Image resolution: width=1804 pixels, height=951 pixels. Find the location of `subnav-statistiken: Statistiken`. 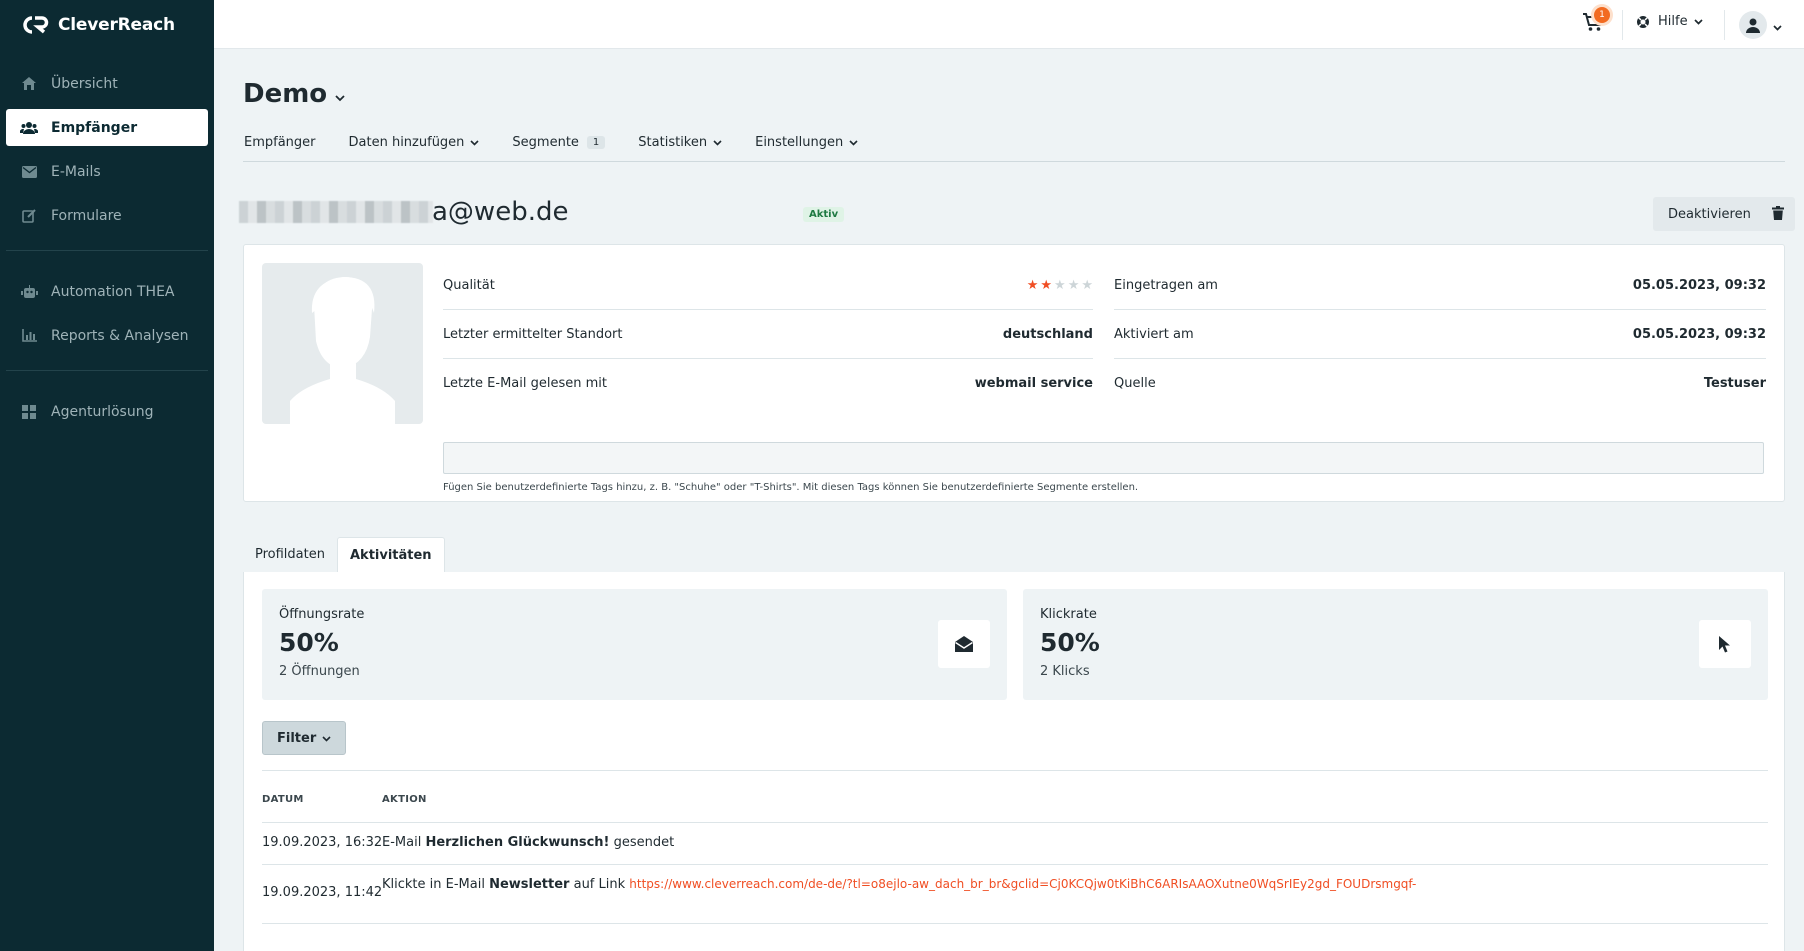

subnav-statistiken: Statistiken is located at coordinates (679, 142).